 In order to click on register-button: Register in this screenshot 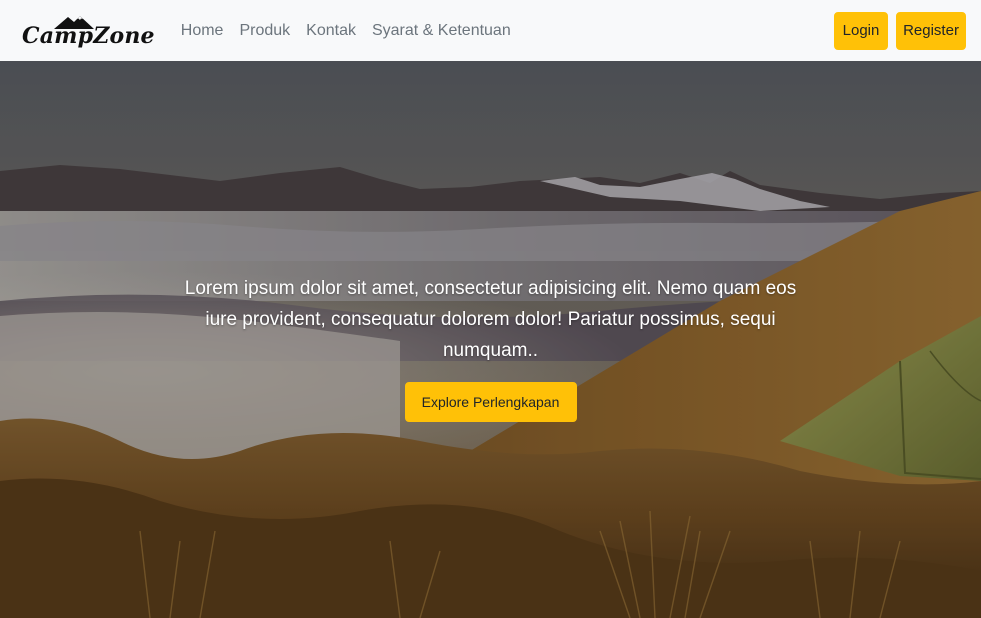, I will do `click(931, 30)`.